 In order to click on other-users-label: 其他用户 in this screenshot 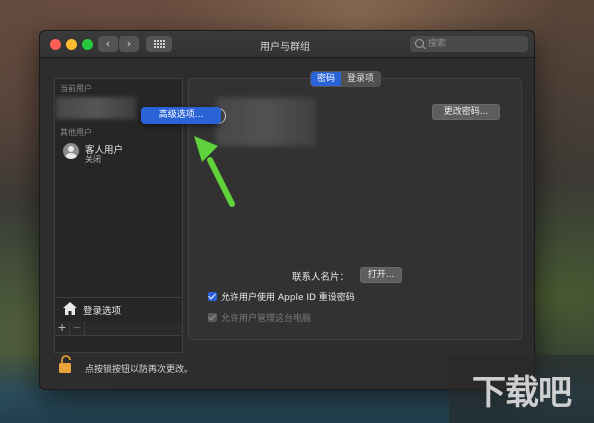, I will do `click(76, 132)`.